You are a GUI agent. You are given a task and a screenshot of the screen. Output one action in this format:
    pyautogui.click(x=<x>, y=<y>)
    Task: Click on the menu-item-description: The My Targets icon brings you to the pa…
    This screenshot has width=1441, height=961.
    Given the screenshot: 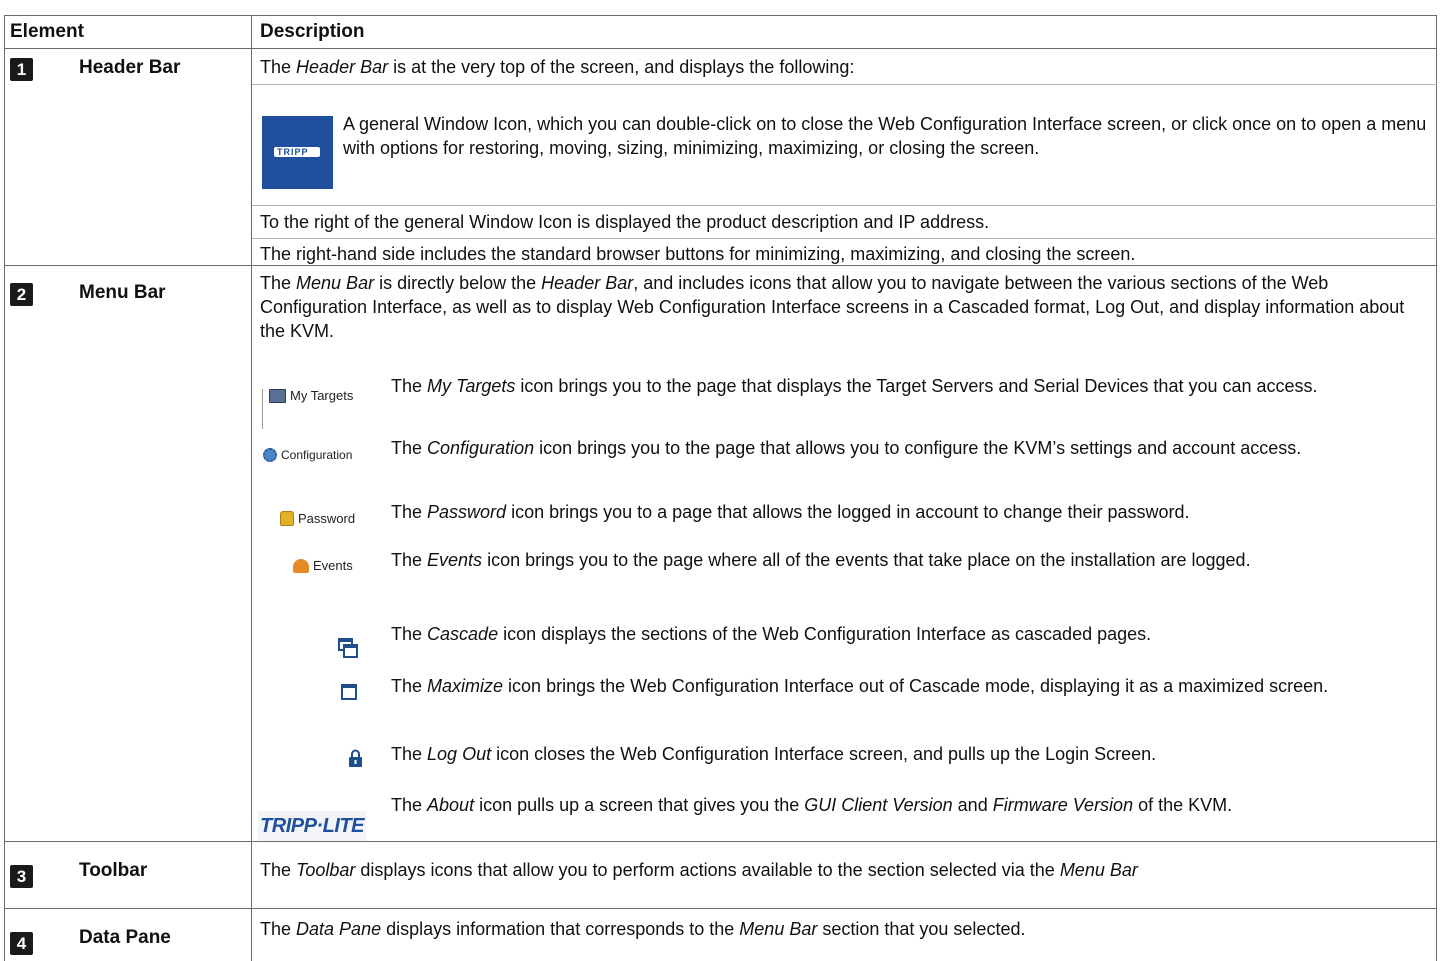 What is the action you would take?
    pyautogui.click(x=854, y=386)
    